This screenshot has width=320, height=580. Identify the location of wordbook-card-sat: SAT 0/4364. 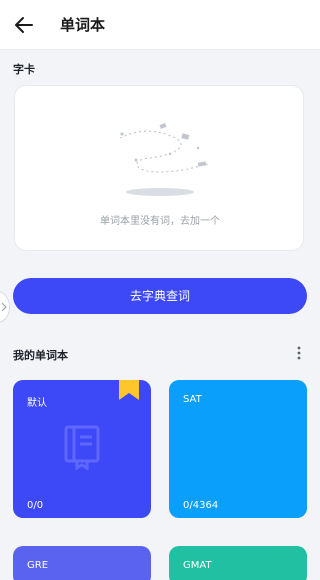
(238, 449).